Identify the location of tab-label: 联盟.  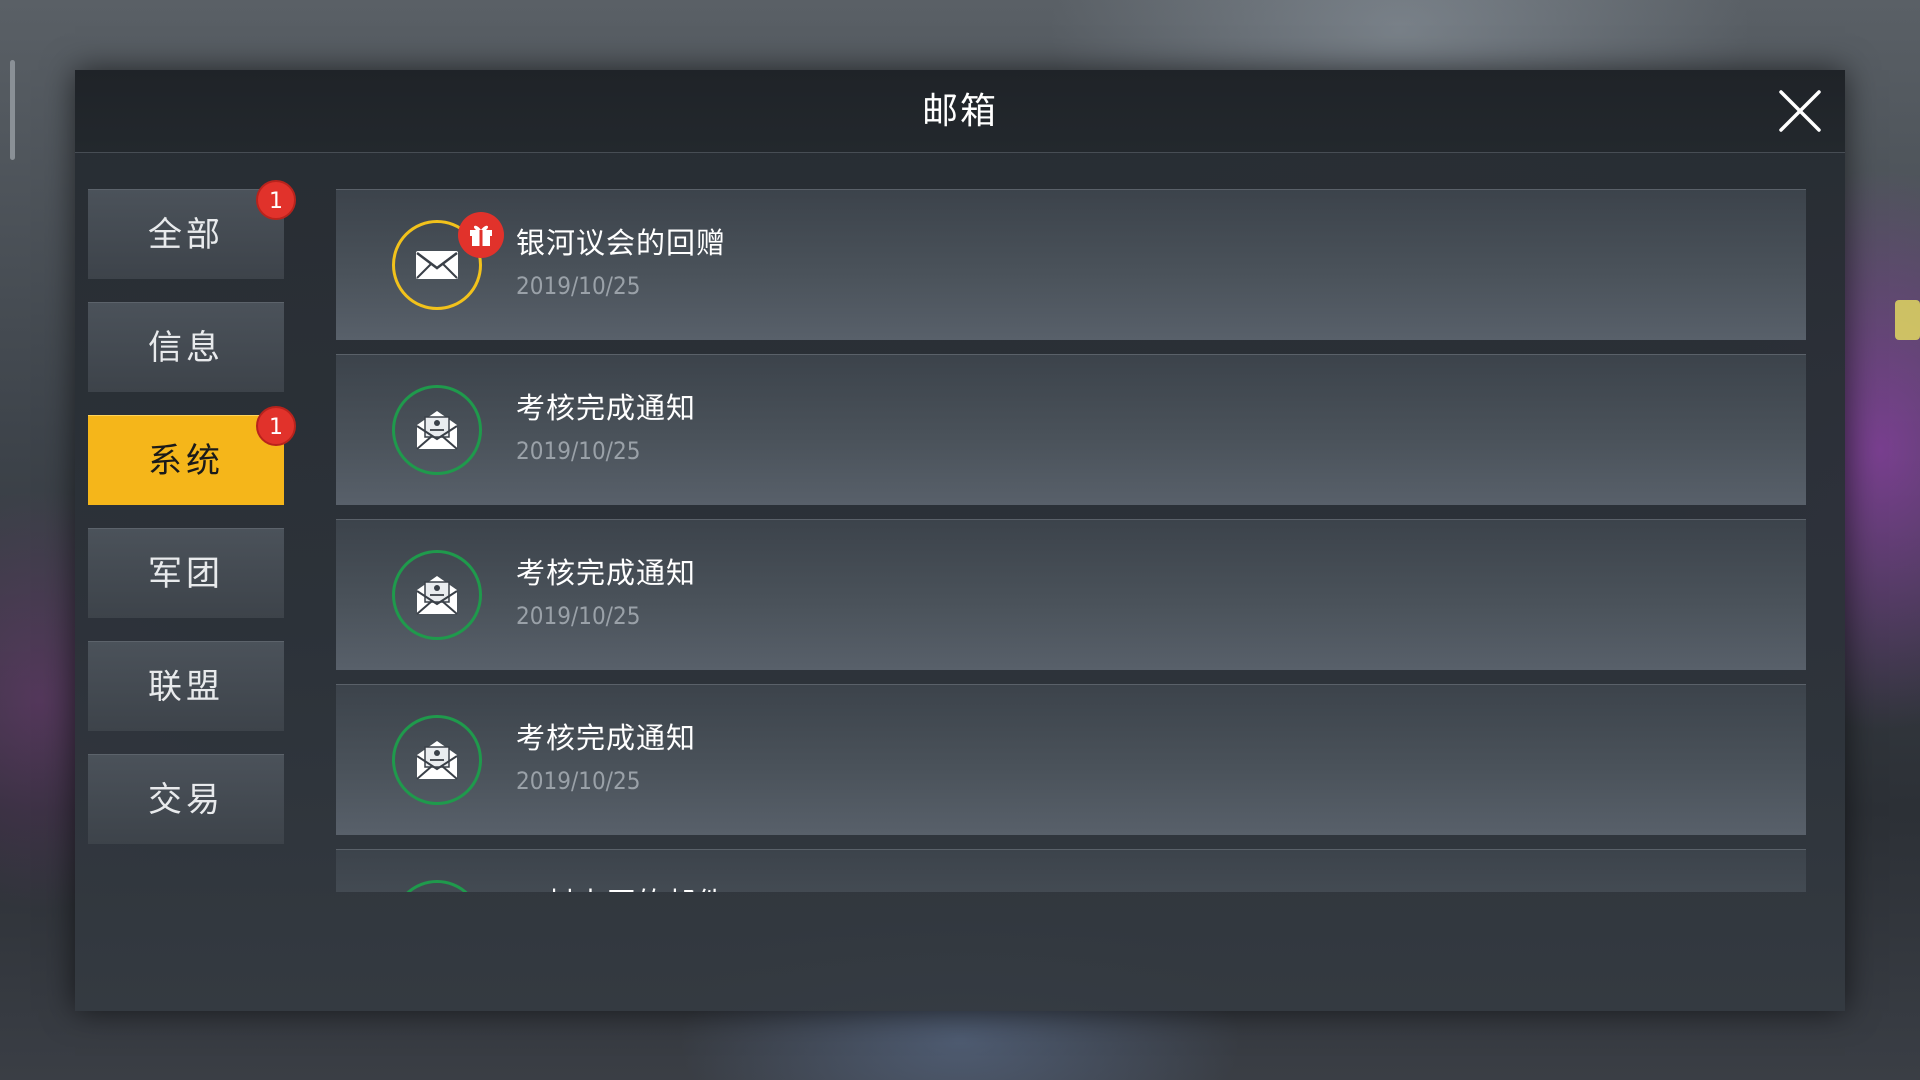
(186, 687).